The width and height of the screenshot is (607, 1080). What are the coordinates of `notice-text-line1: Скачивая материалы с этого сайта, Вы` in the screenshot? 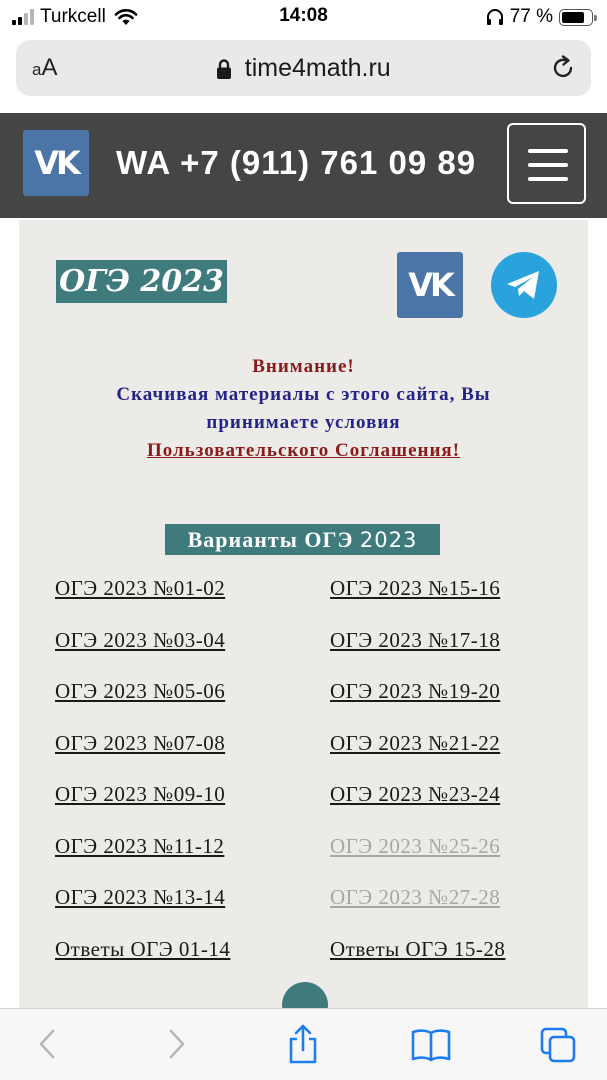 It's located at (303, 394).